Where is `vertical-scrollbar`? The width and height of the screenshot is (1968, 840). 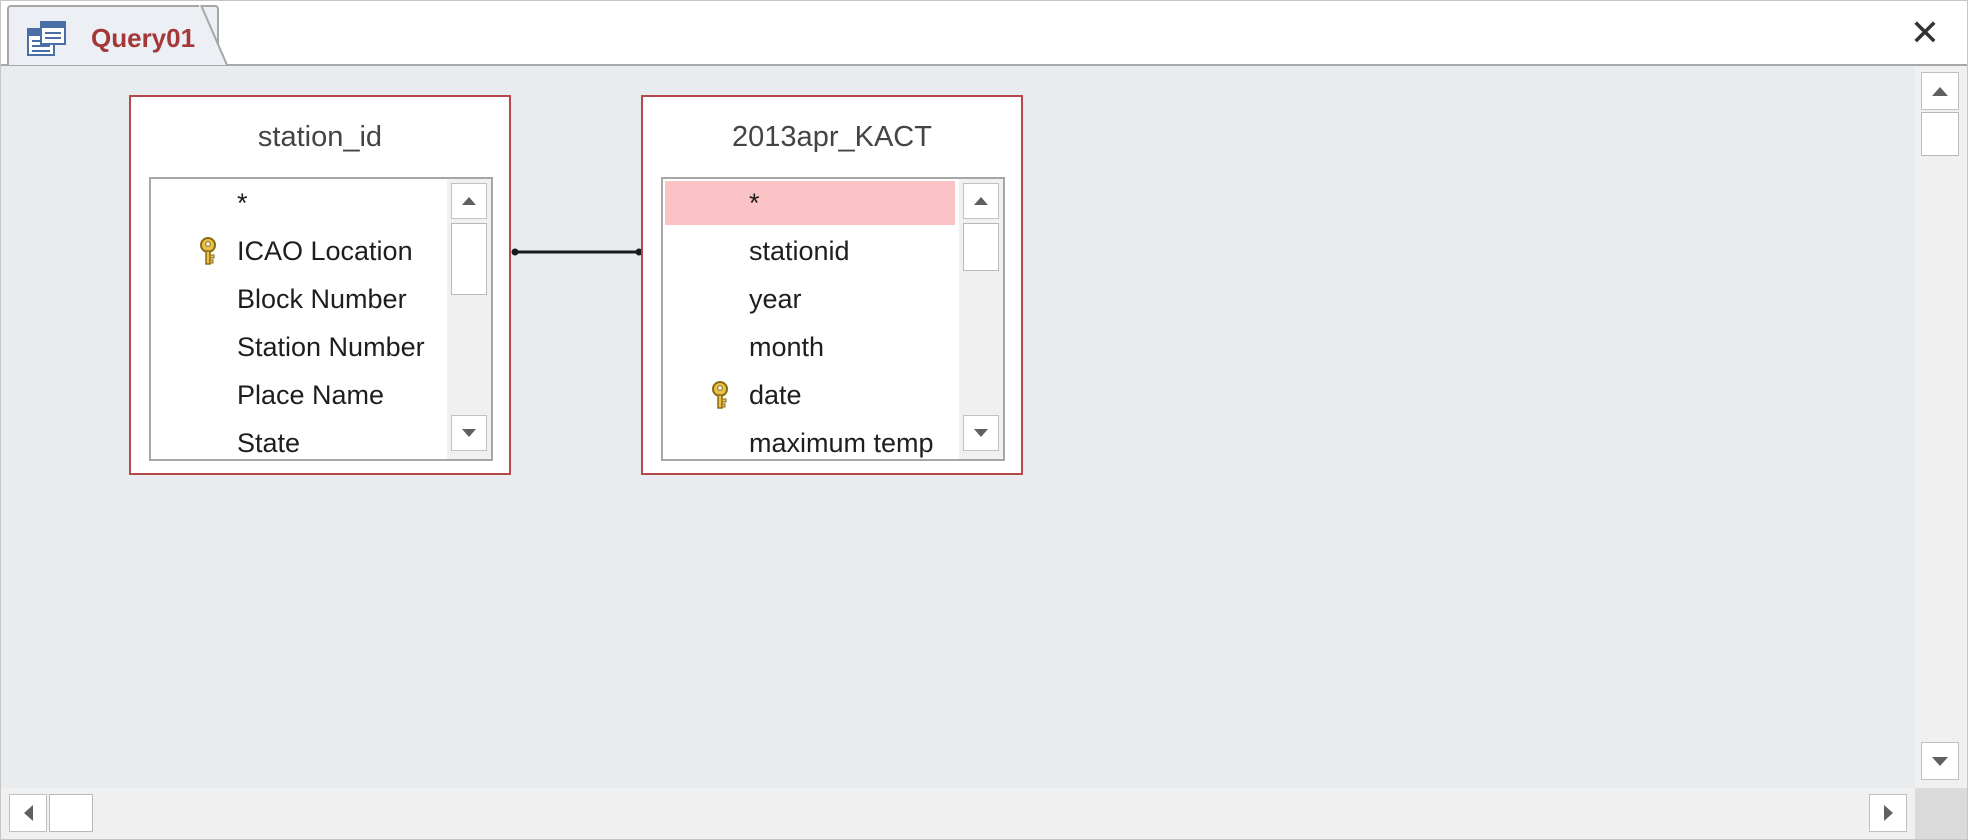
vertical-scrollbar is located at coordinates (1941, 427).